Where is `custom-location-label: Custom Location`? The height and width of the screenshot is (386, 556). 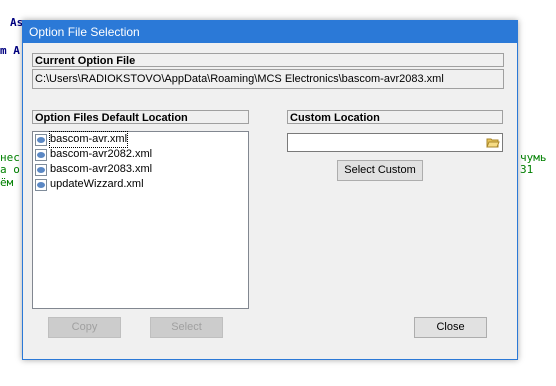
custom-location-label: Custom Location is located at coordinates (395, 117).